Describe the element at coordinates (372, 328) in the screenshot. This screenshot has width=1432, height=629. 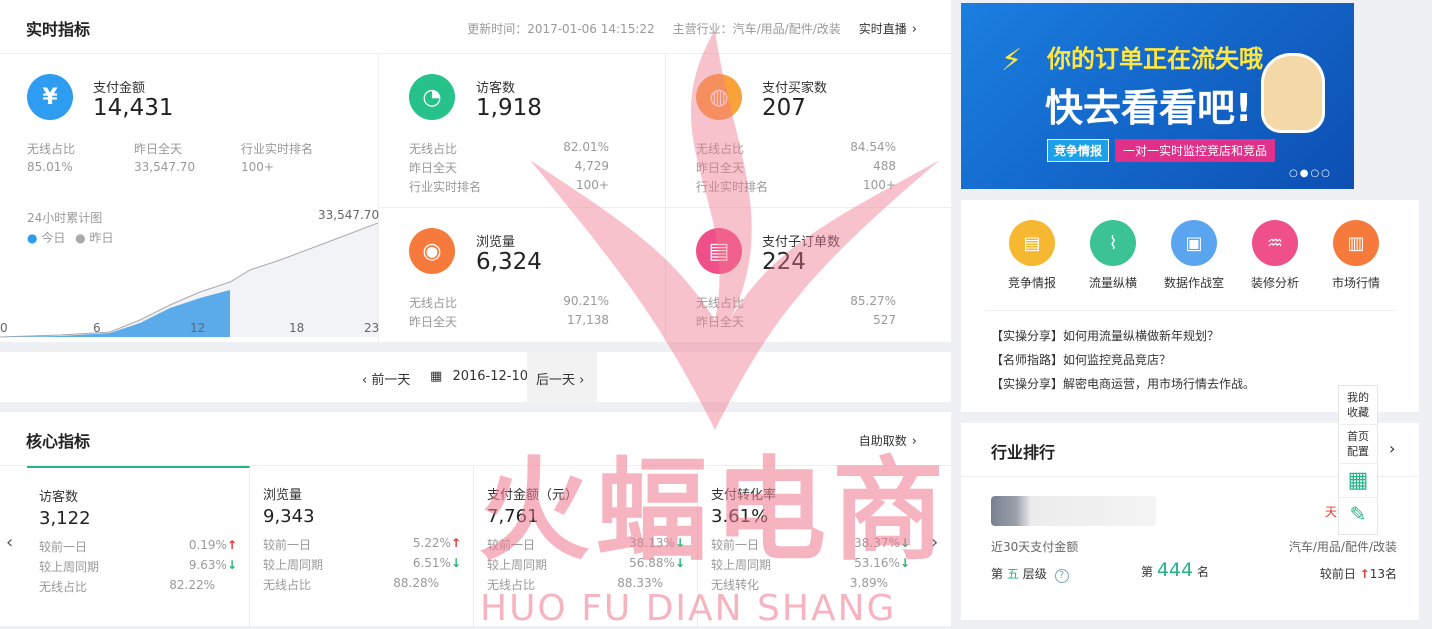
I see `x-tick-4: 23` at that location.